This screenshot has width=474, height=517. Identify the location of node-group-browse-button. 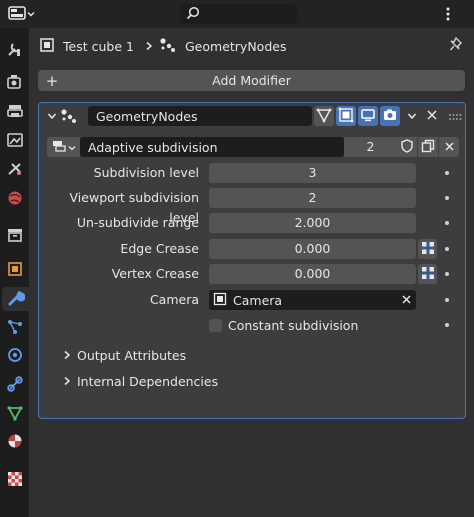
(64, 147).